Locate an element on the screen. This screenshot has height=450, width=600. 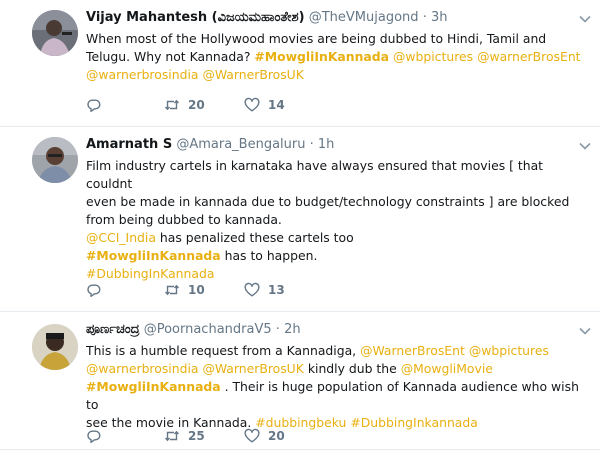
retweet-button: 20 is located at coordinates (204, 105).